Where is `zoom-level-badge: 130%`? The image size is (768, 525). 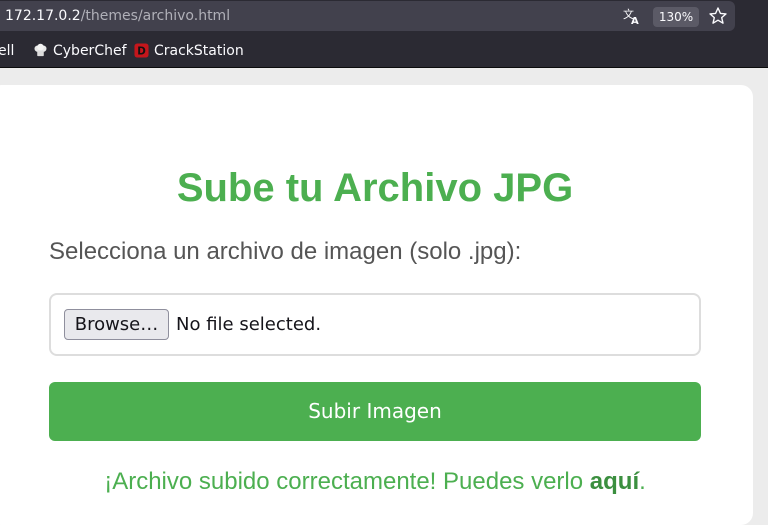
zoom-level-badge: 130% is located at coordinates (676, 17).